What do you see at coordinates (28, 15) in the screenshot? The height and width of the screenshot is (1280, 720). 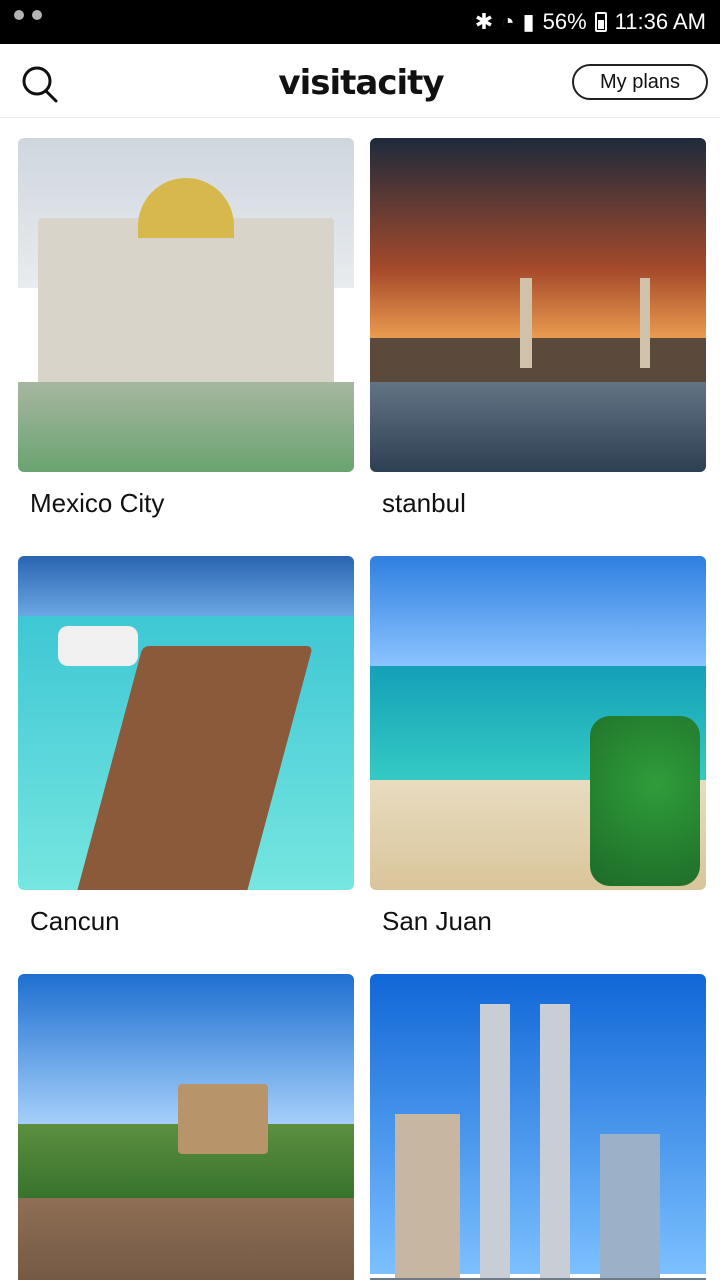 I see `notification-icons` at bounding box center [28, 15].